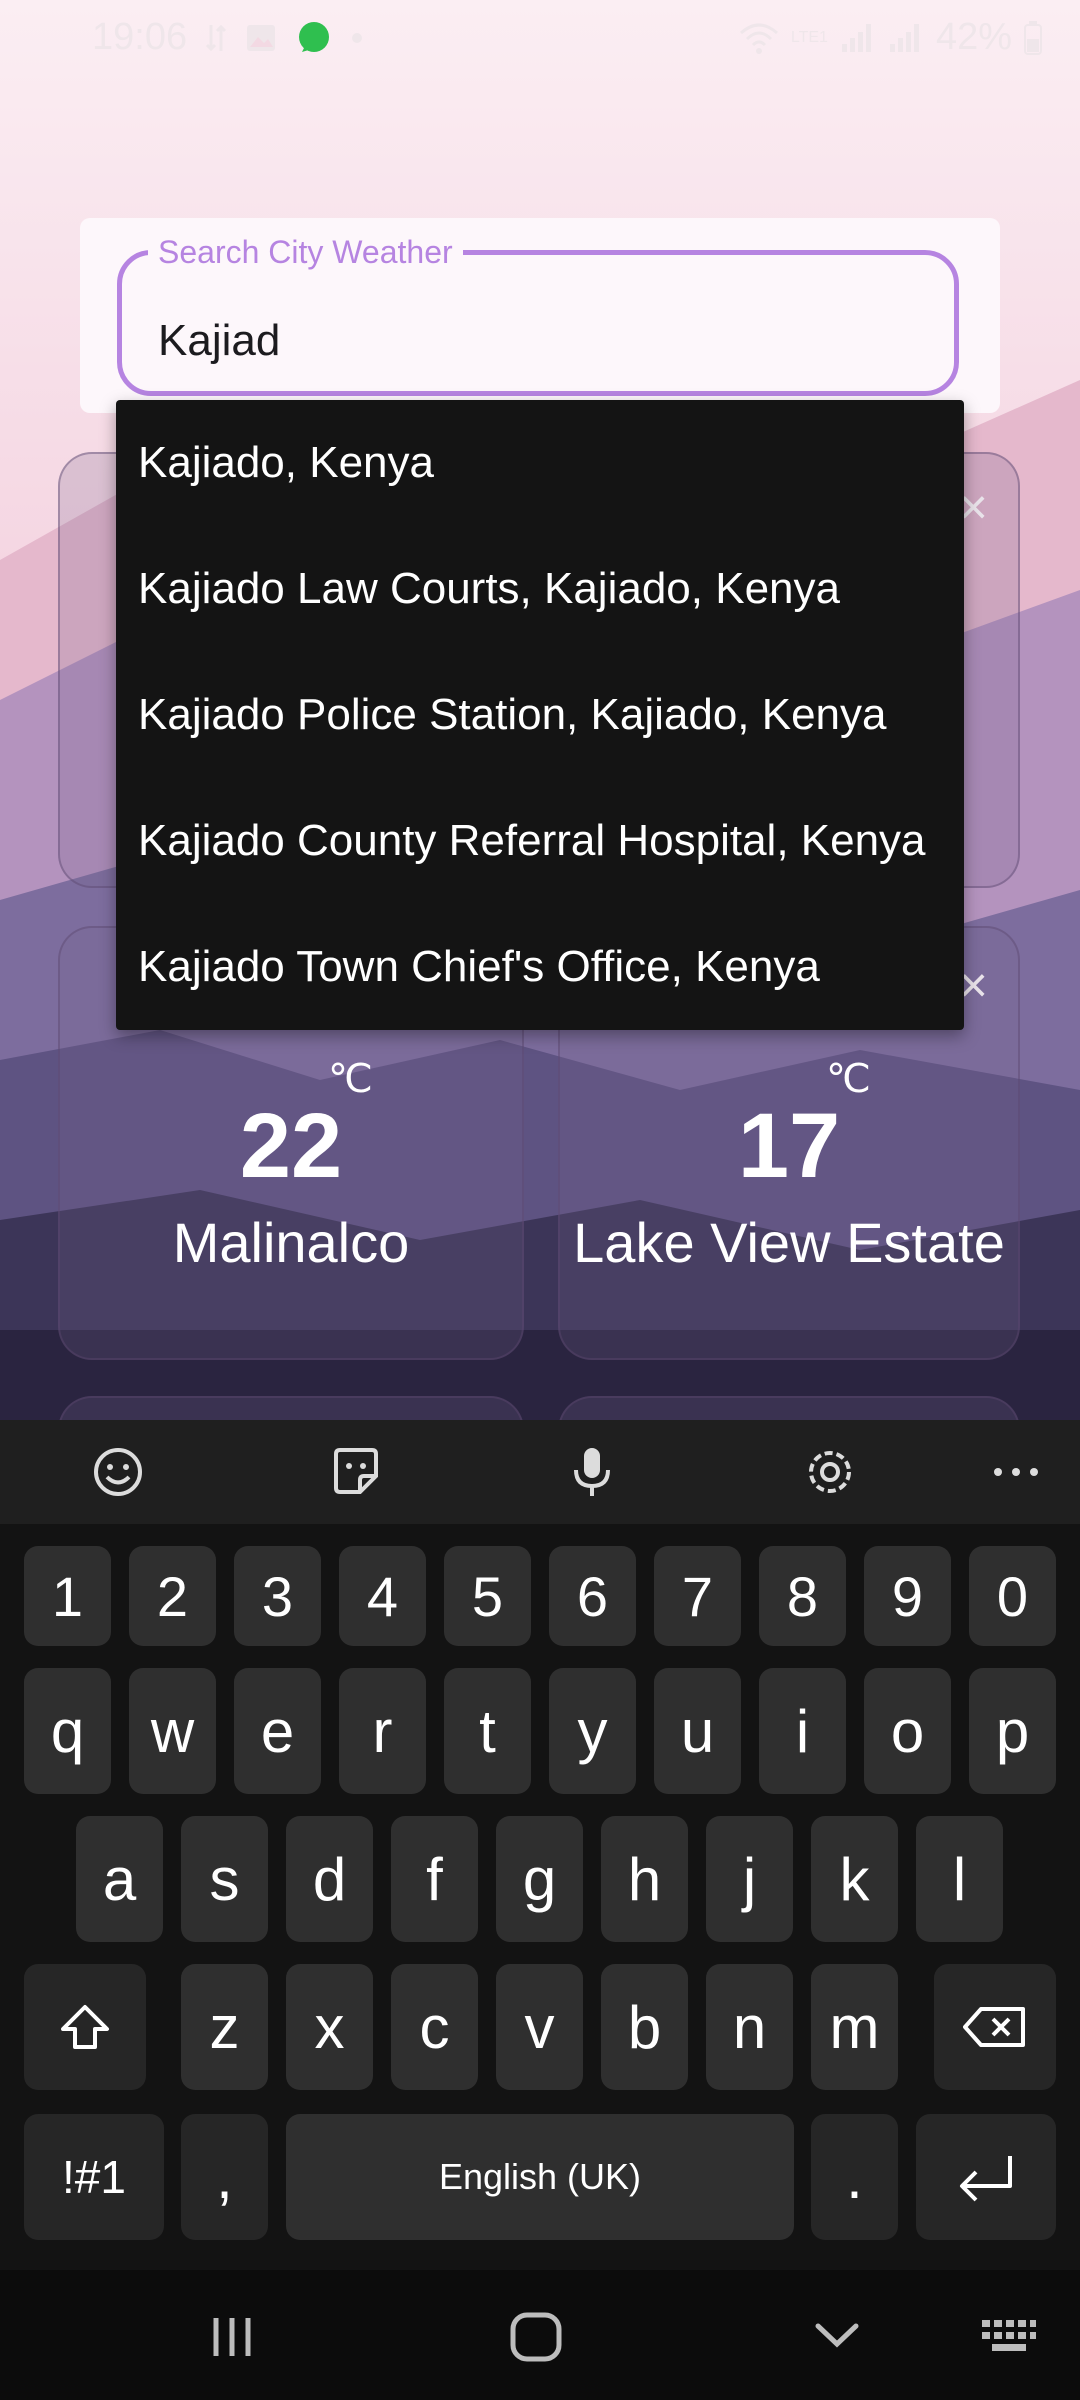 The width and height of the screenshot is (1080, 2400). What do you see at coordinates (357, 38) in the screenshot?
I see `dot-icon` at bounding box center [357, 38].